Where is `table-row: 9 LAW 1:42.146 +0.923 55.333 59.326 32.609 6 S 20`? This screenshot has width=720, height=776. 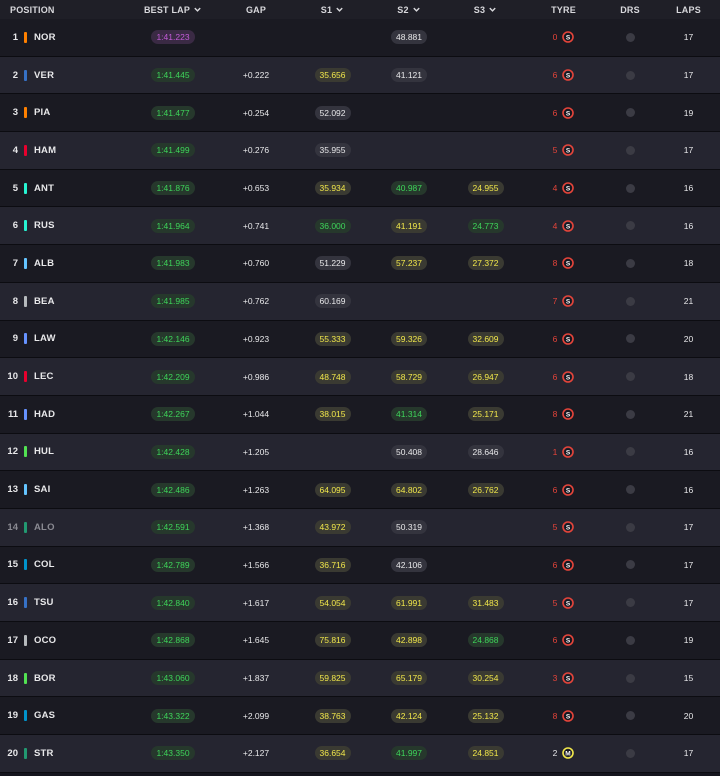
table-row: 9 LAW 1:42.146 +0.923 55.333 59.326 32.609 6 S 20 is located at coordinates (360, 339).